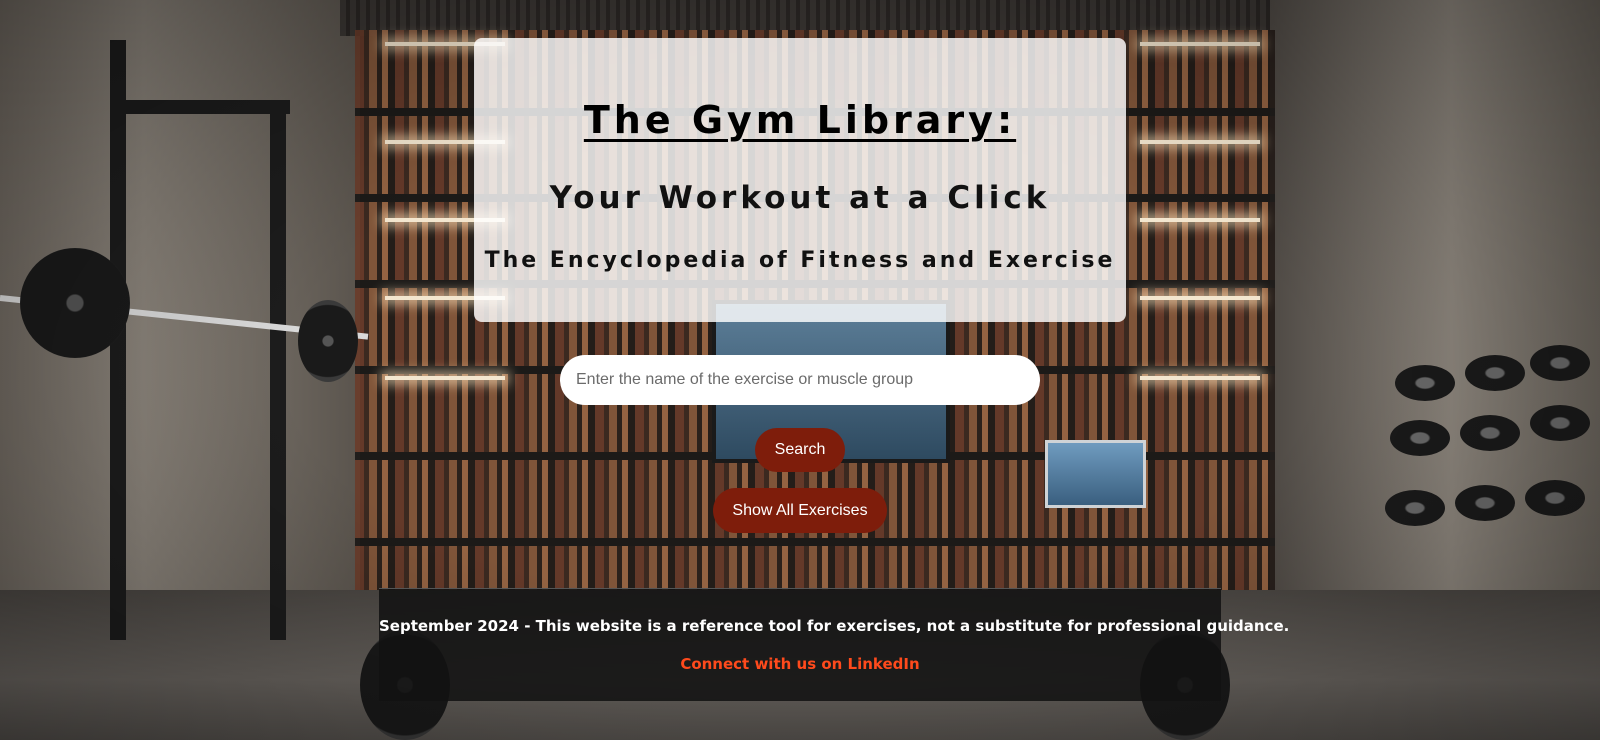 This screenshot has height=740, width=1600. What do you see at coordinates (800, 260) in the screenshot?
I see `subtitle: The Encyclopedia of Fitness and Exercise` at bounding box center [800, 260].